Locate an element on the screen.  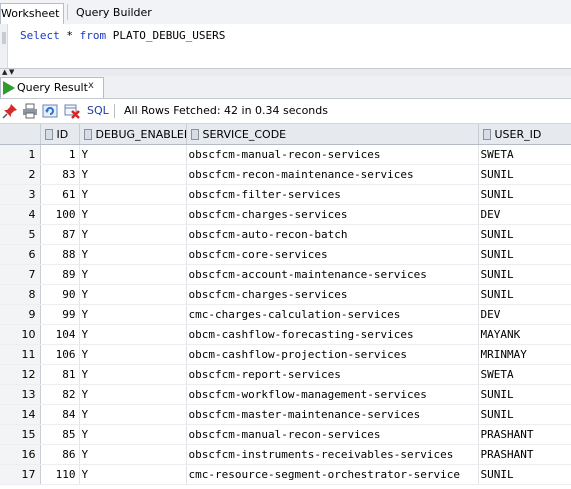
cell-id: 86 is located at coordinates (60, 454).